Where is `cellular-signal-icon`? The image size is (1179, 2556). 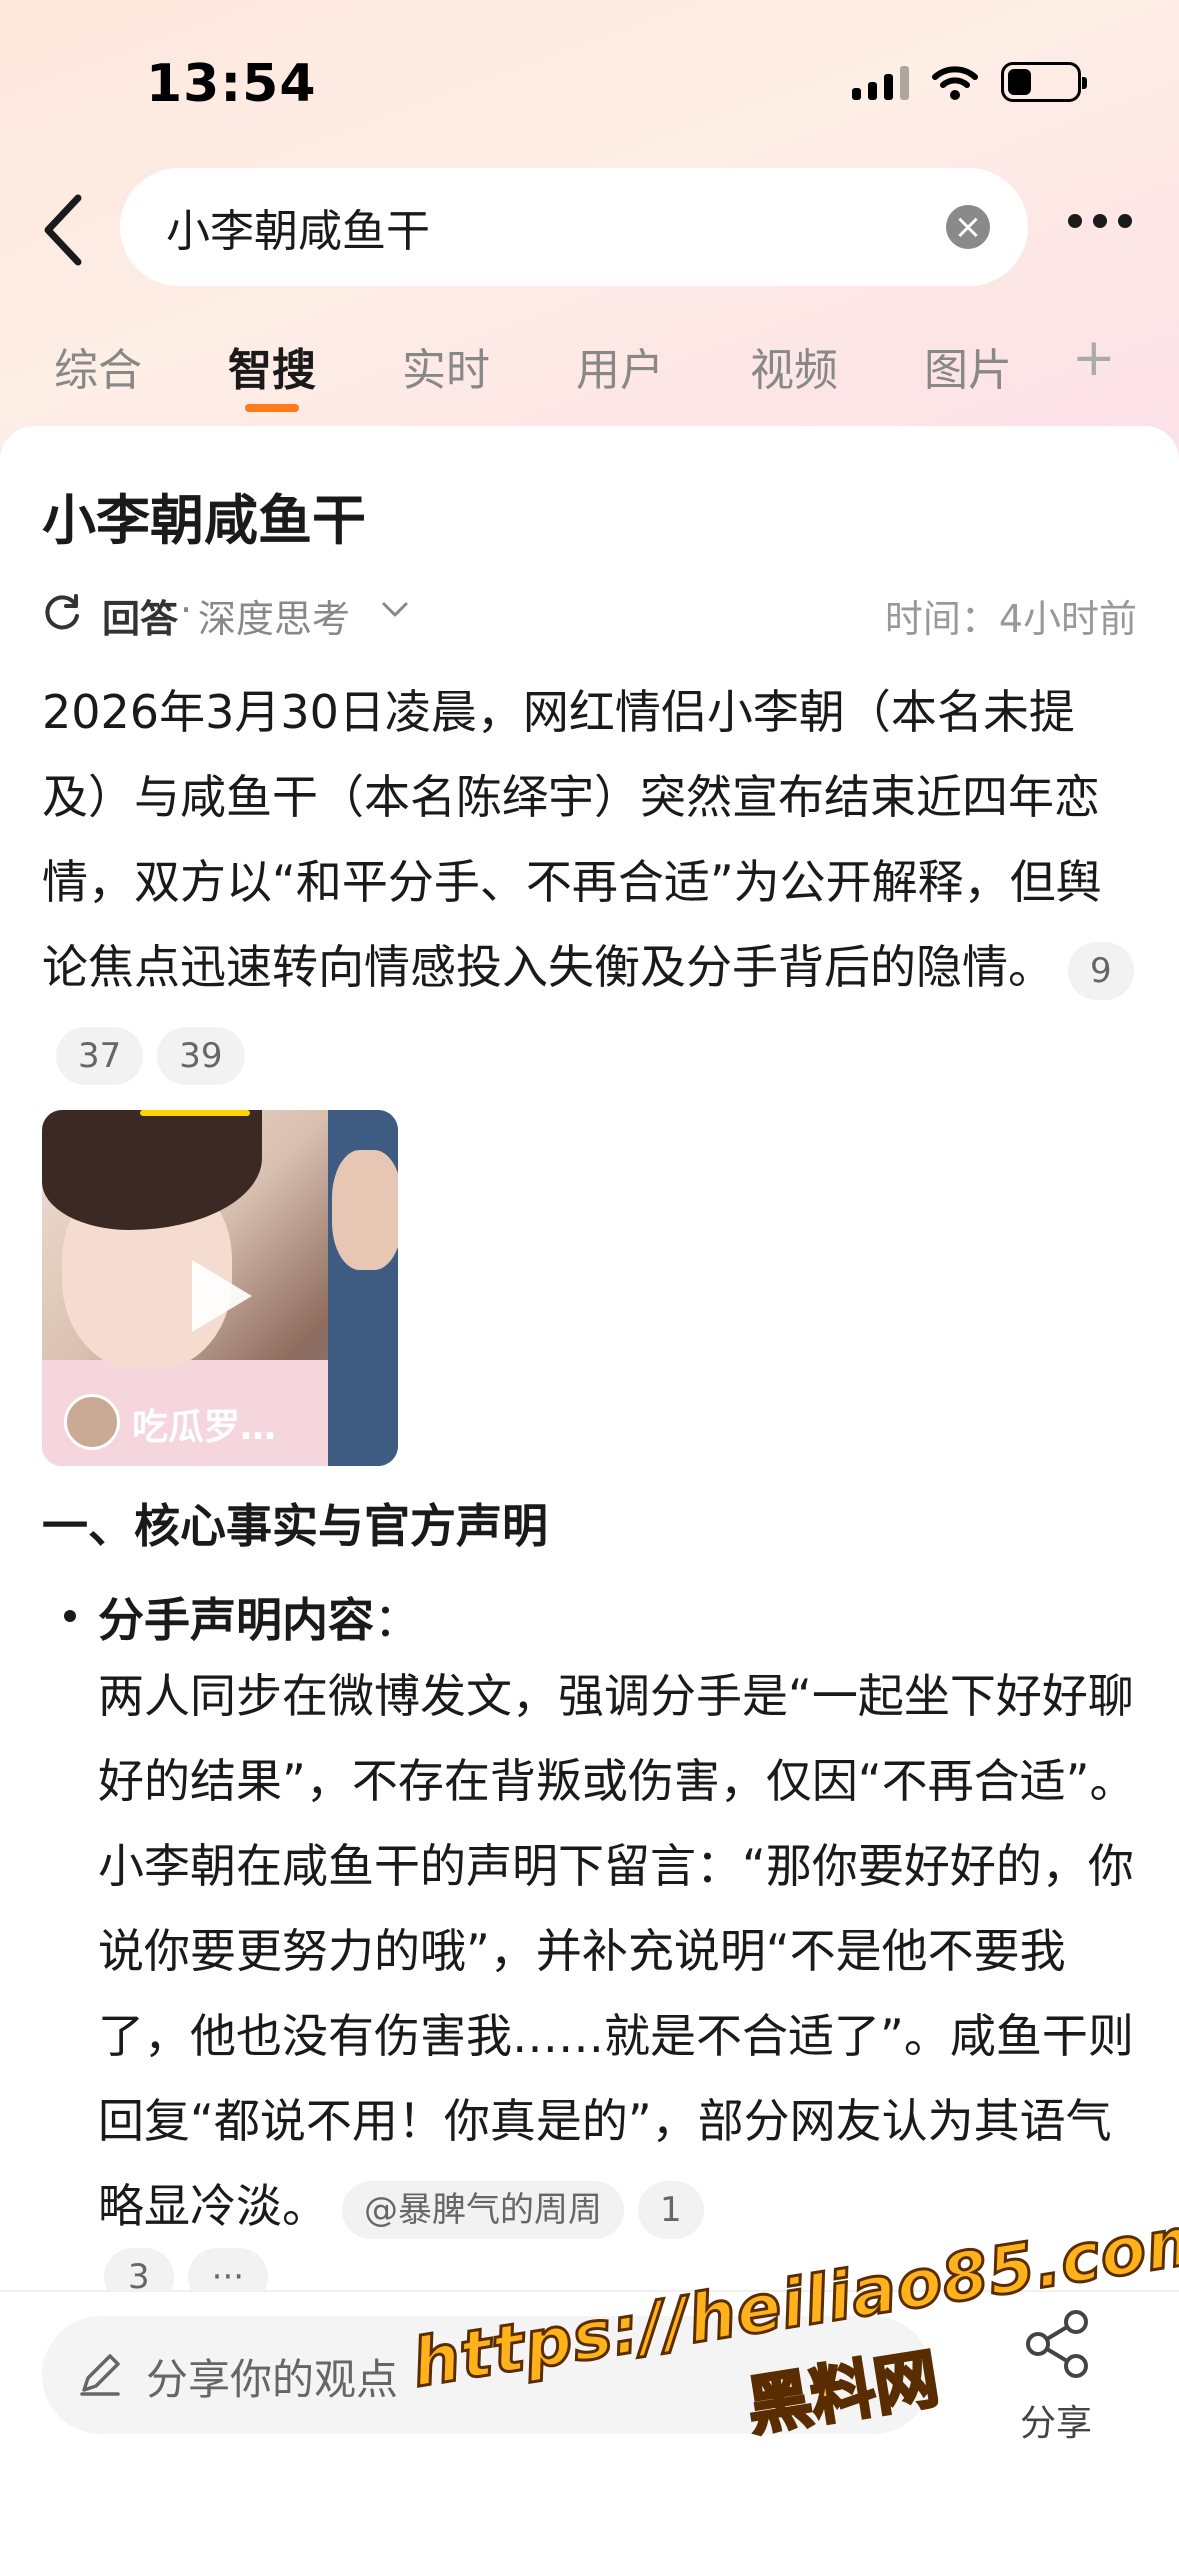 cellular-signal-icon is located at coordinates (880, 82).